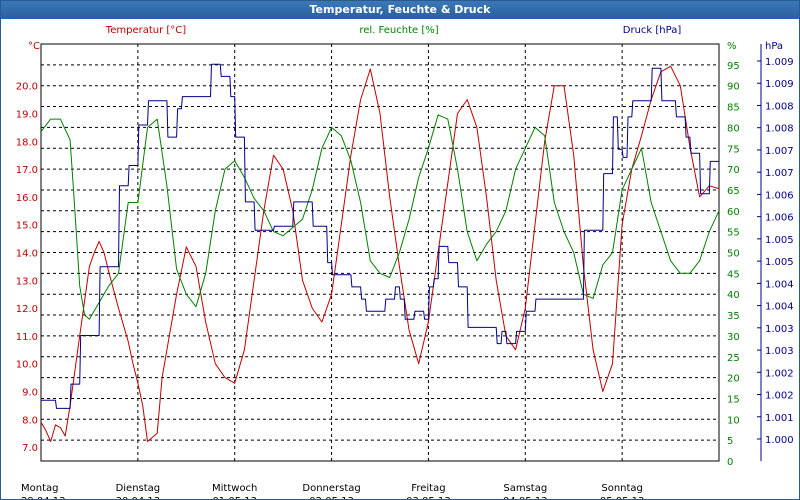 This screenshot has height=500, width=800. I want to click on humidity-tick: 60, so click(733, 212).